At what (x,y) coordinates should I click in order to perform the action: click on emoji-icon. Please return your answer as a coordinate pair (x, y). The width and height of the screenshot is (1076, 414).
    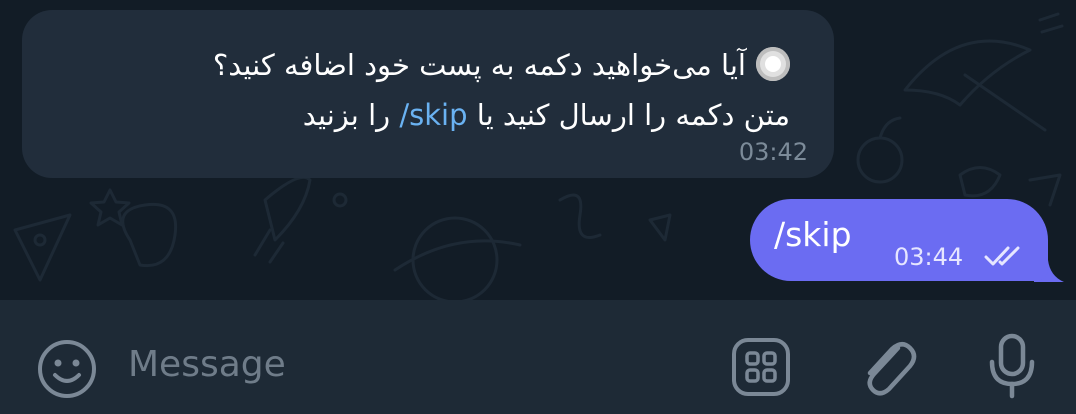
    Looking at the image, I should click on (67, 369).